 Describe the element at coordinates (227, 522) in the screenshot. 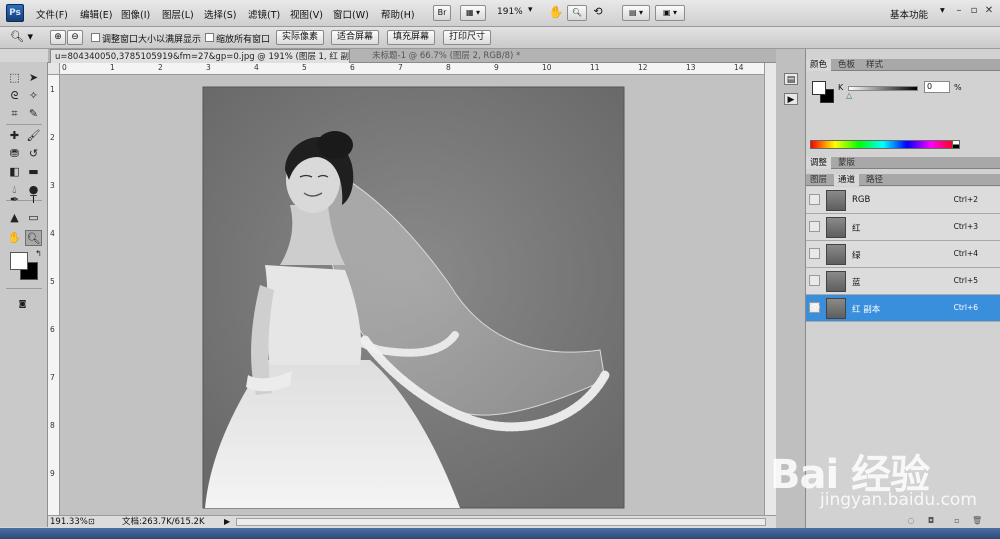

I see `status-arrow-icon: ▶` at that location.